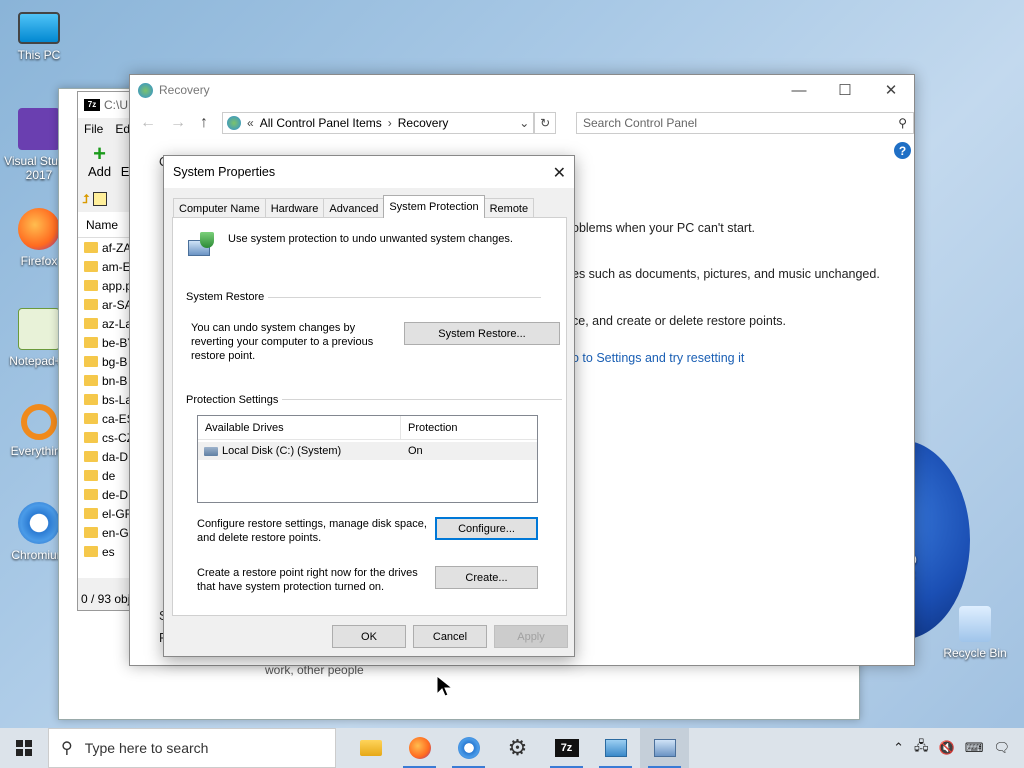  What do you see at coordinates (107, 361) in the screenshot?
I see `list-item: bg-B` at bounding box center [107, 361].